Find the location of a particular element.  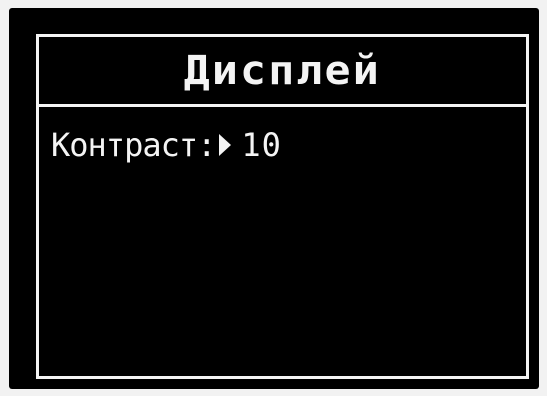

menu-item-value: 10 is located at coordinates (261, 145).